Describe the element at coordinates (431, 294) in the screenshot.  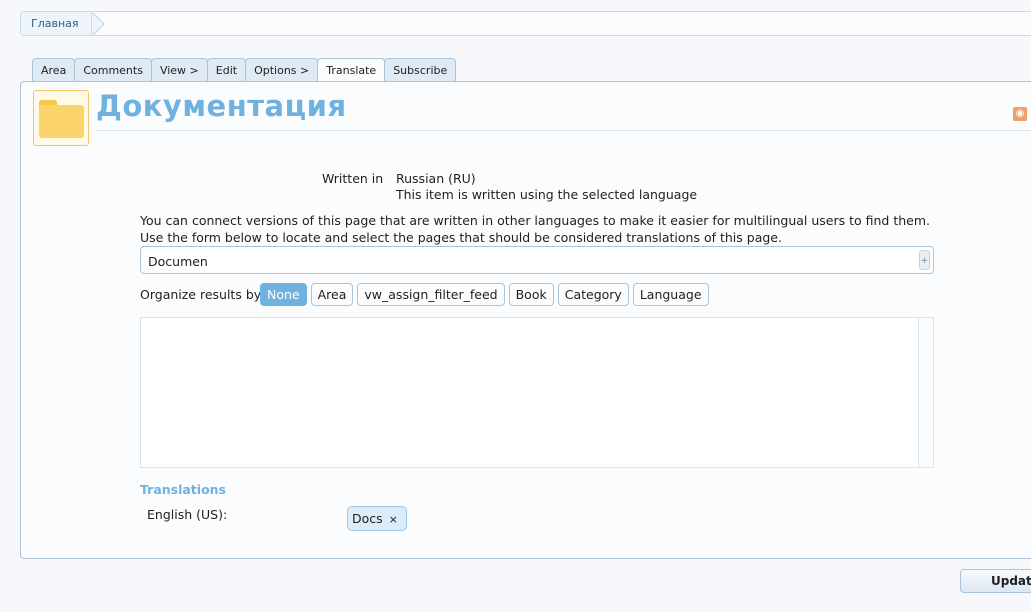
I see `organize-filter-feed-button: vw_assign_filter_feed` at that location.